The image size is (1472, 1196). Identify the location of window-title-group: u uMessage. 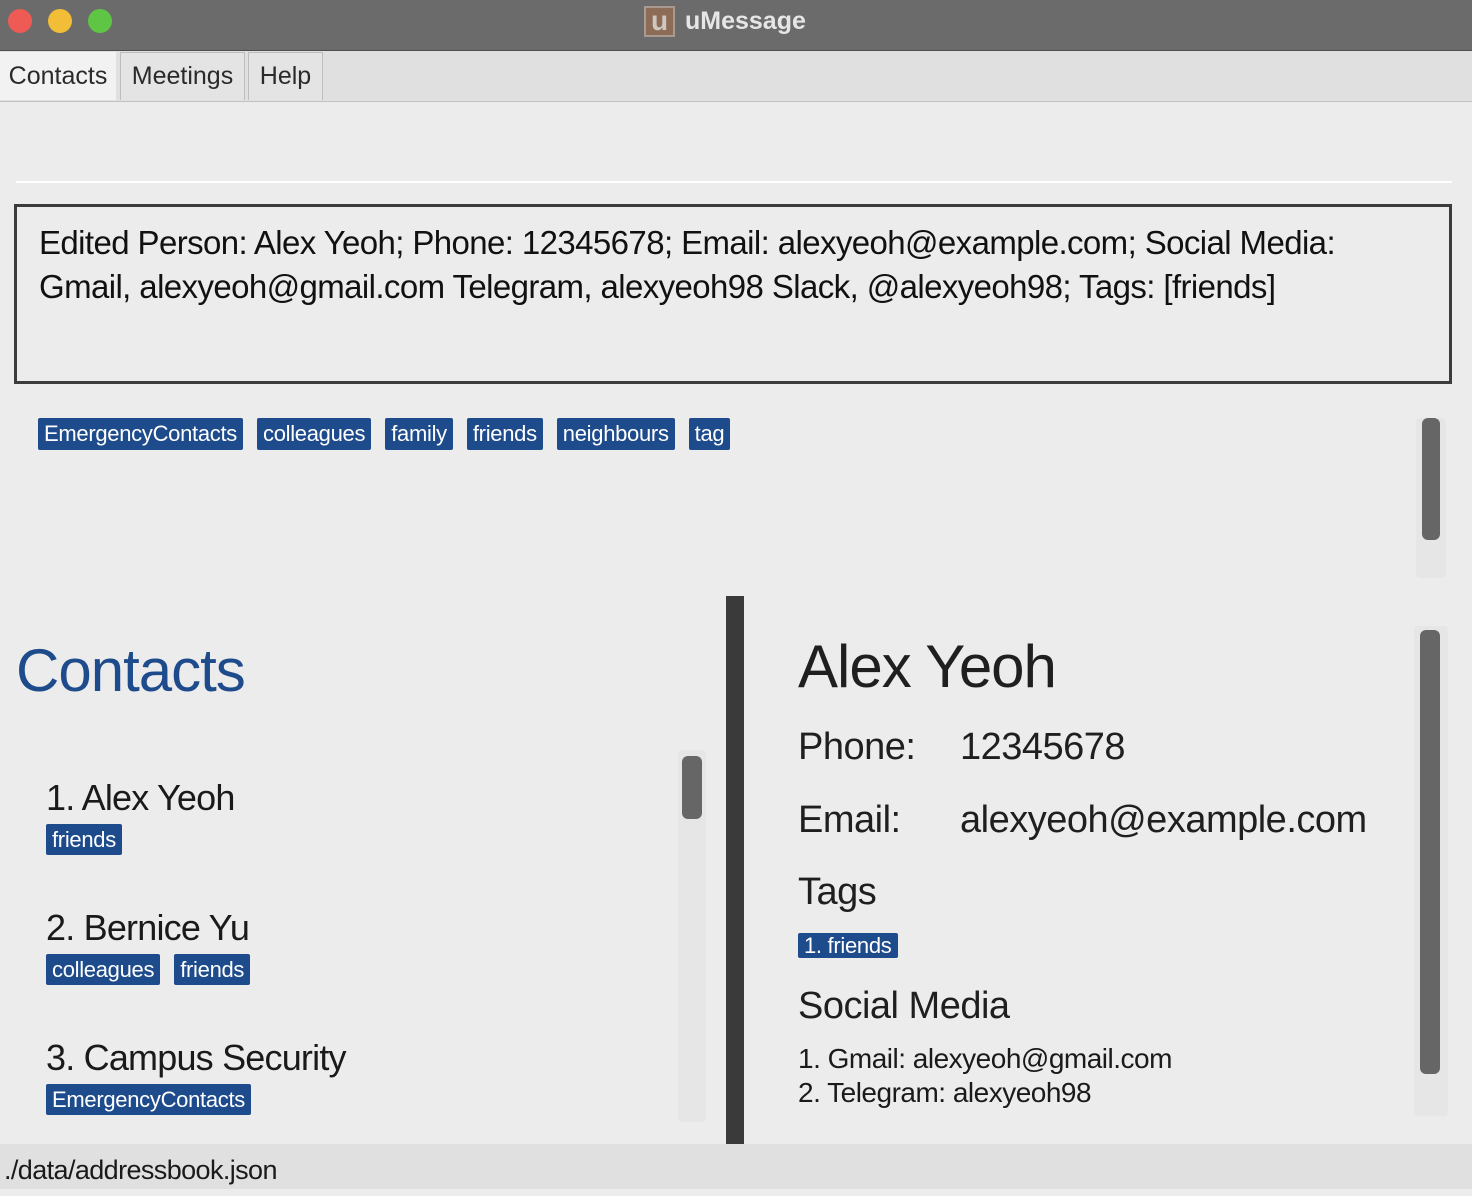
(725, 21).